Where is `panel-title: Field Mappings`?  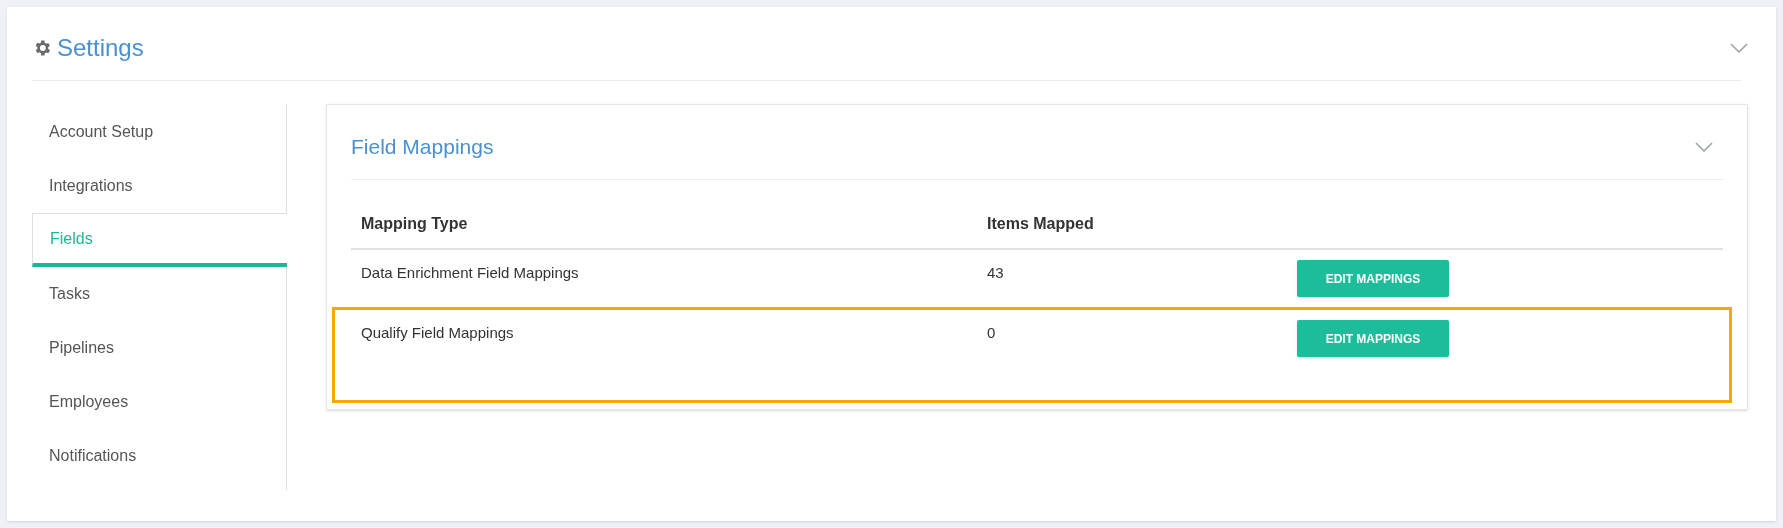
panel-title: Field Mappings is located at coordinates (422, 147).